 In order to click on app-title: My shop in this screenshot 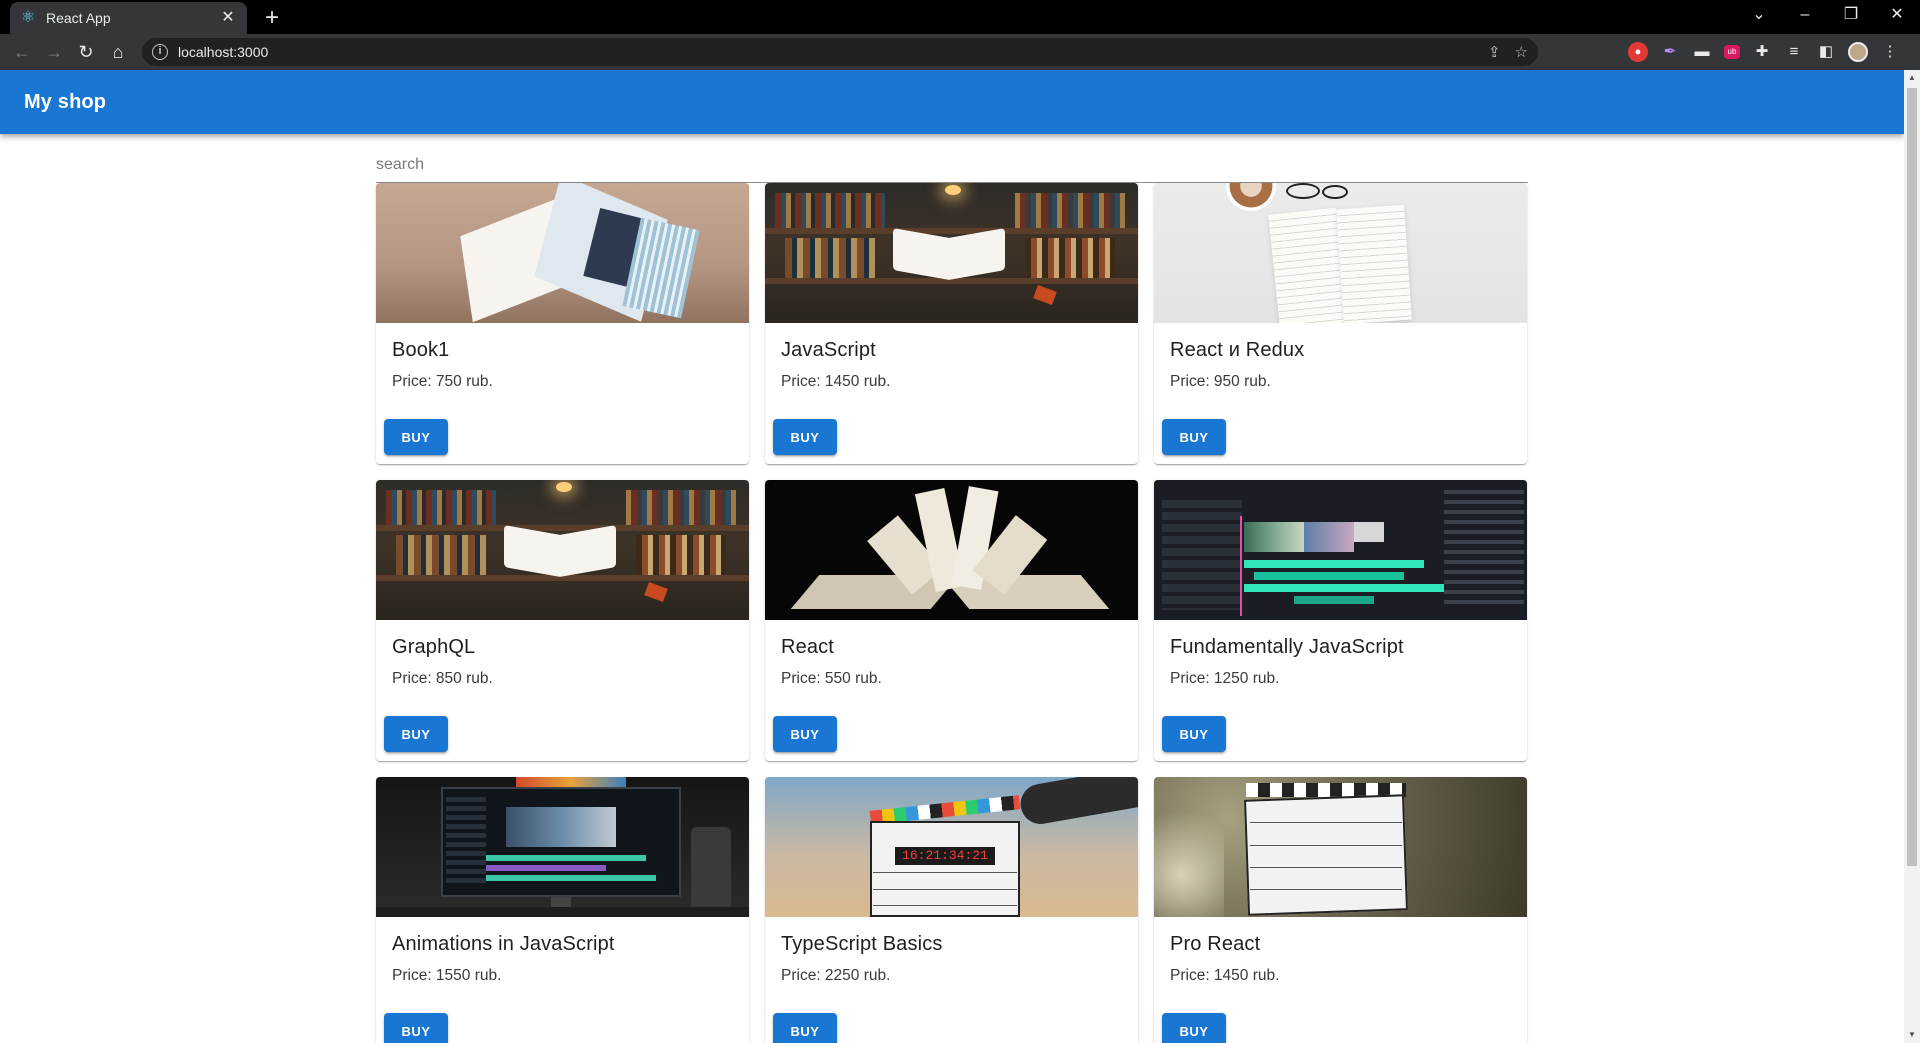, I will do `click(65, 102)`.